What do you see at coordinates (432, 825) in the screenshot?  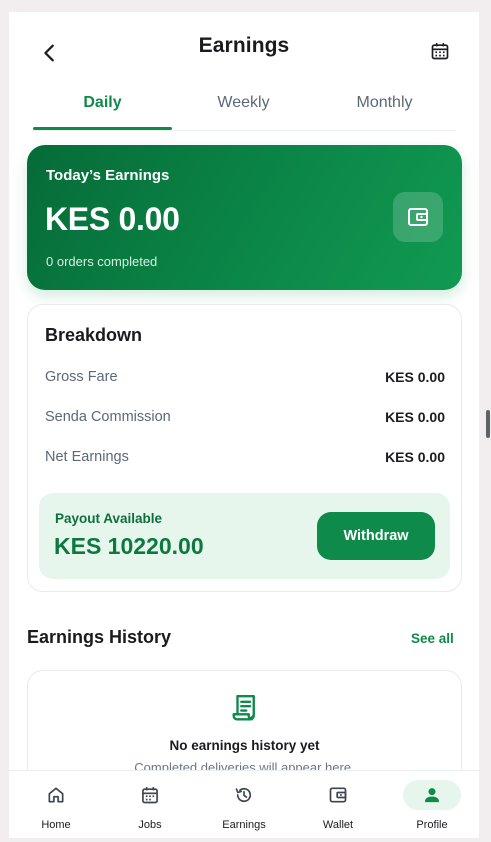 I see `nav-label: Profile` at bounding box center [432, 825].